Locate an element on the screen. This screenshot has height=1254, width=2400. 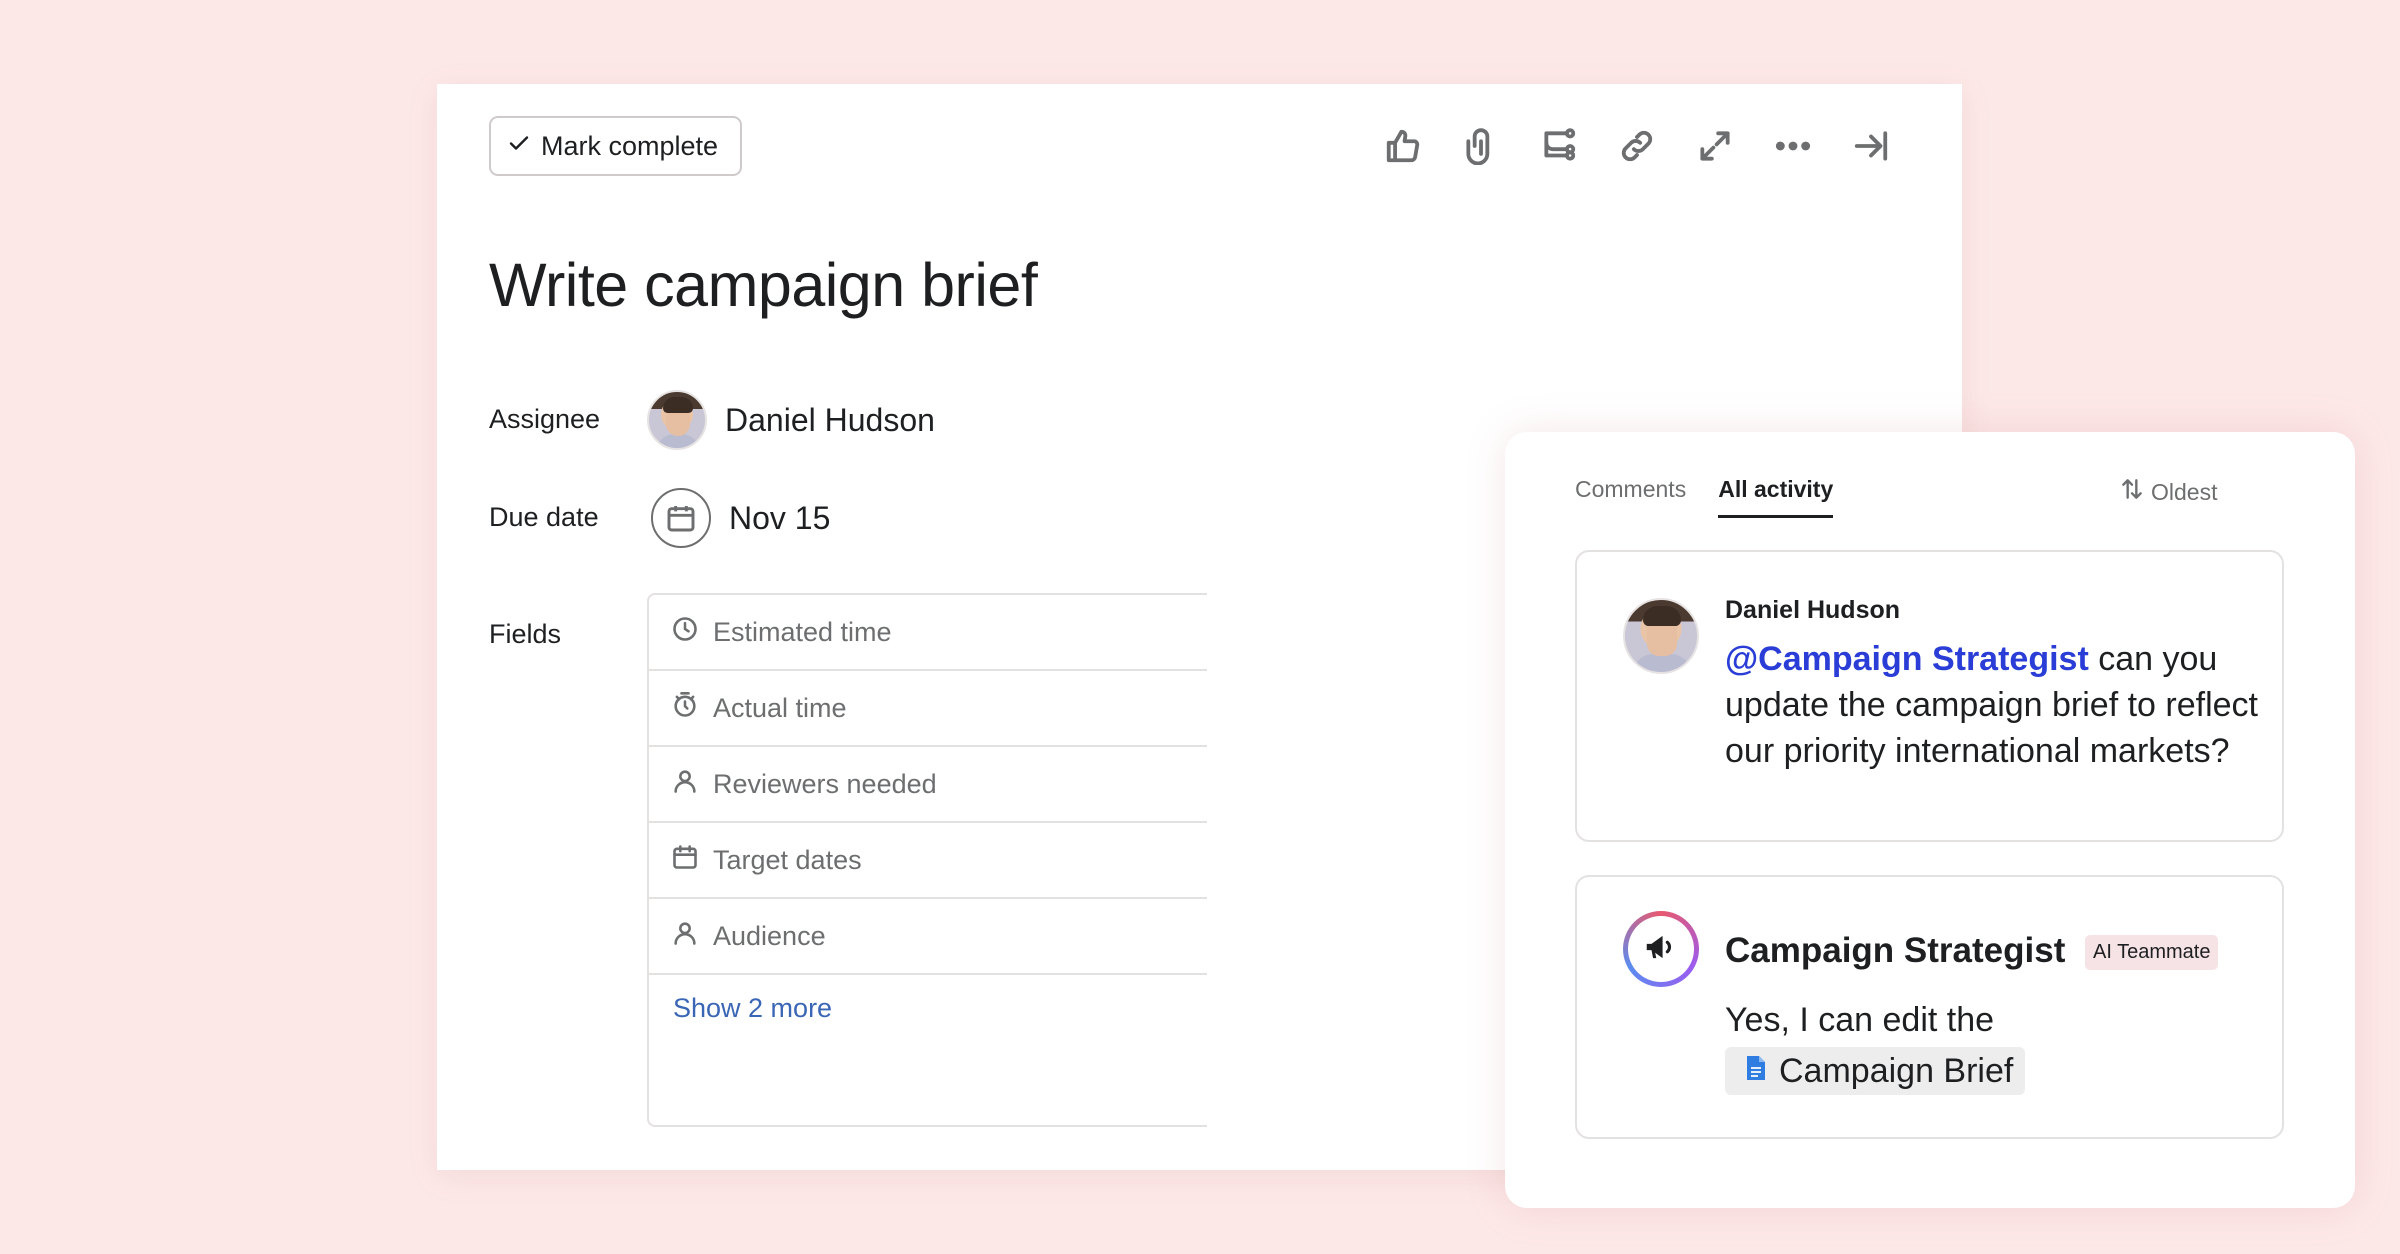
due-date-value: Nov 15 is located at coordinates (780, 517).